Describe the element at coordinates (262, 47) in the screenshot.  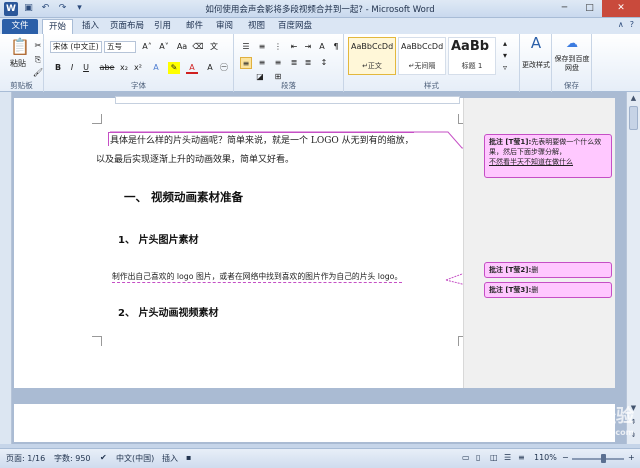
I see `numbering-icon: ≡` at that location.